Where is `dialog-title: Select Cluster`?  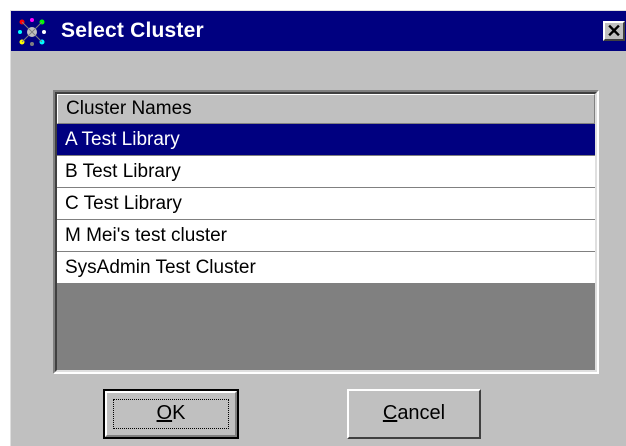 dialog-title: Select Cluster is located at coordinates (132, 30).